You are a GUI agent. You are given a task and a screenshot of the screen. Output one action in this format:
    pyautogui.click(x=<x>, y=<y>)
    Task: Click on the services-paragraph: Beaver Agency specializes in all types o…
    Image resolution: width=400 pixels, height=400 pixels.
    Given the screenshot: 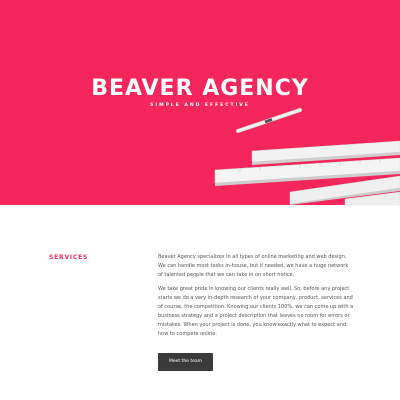 What is the action you would take?
    pyautogui.click(x=253, y=266)
    